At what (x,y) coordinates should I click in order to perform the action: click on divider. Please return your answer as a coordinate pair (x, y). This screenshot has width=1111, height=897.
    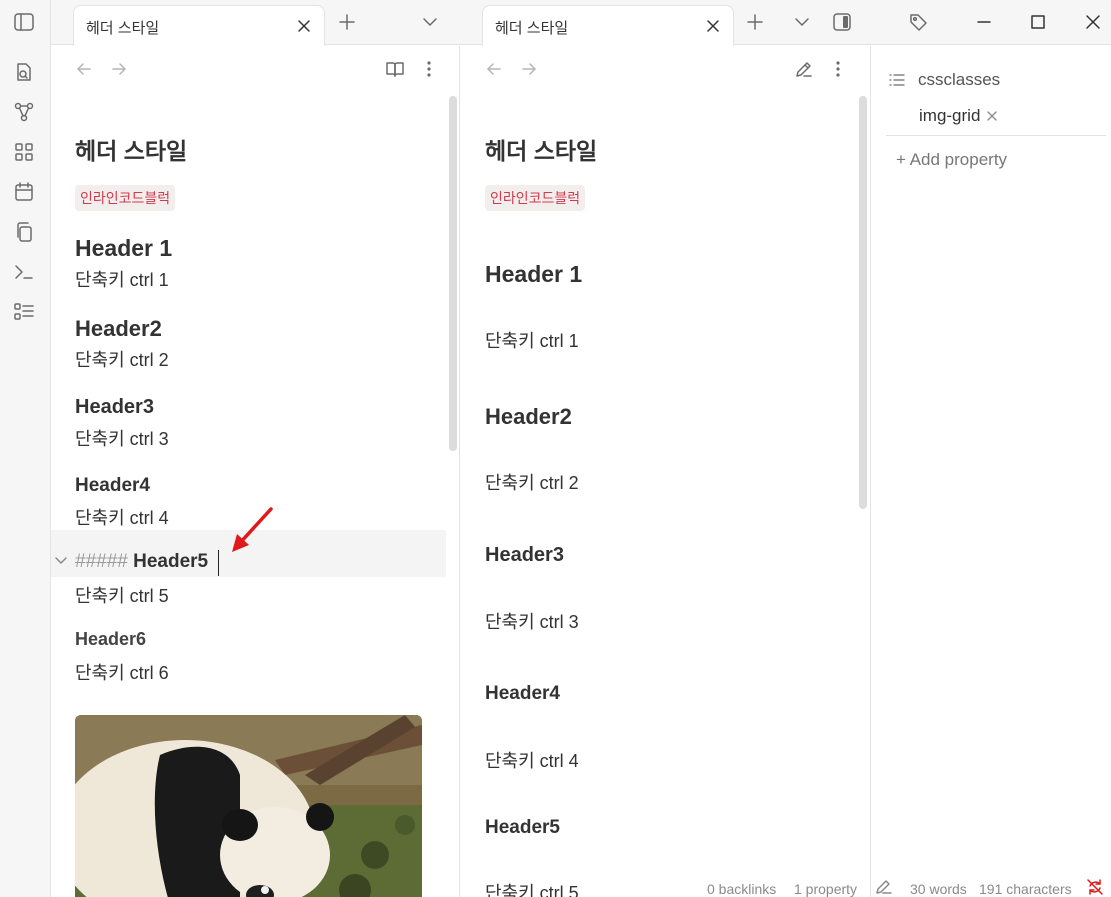
    Looking at the image, I should click on (996, 135).